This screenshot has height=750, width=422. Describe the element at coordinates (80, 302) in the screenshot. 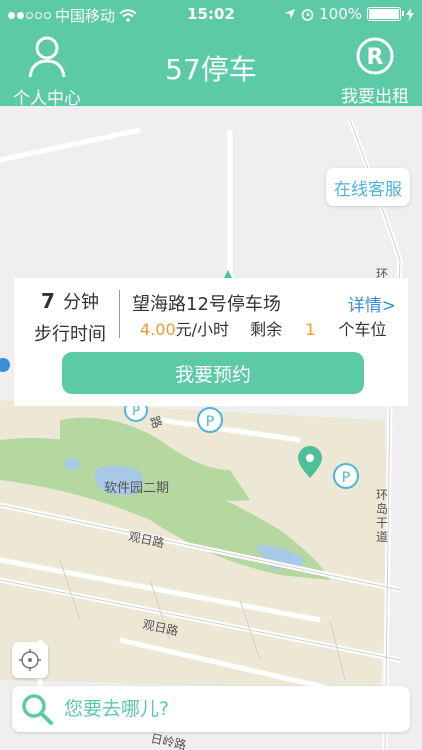

I see `walk-unit: 分钟` at that location.